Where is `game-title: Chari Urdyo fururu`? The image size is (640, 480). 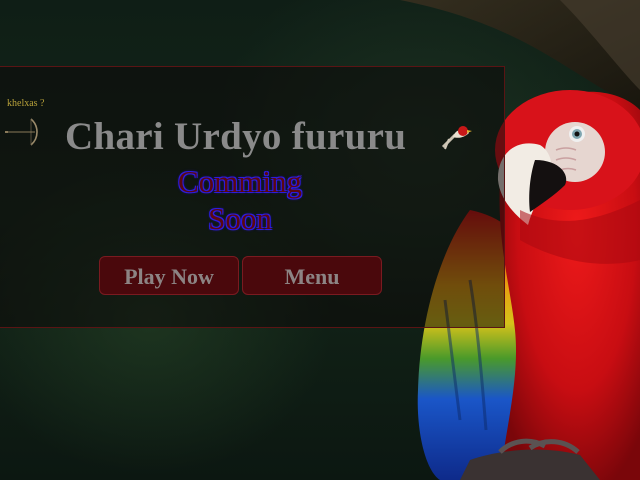
game-title: Chari Urdyo fururu is located at coordinates (236, 136).